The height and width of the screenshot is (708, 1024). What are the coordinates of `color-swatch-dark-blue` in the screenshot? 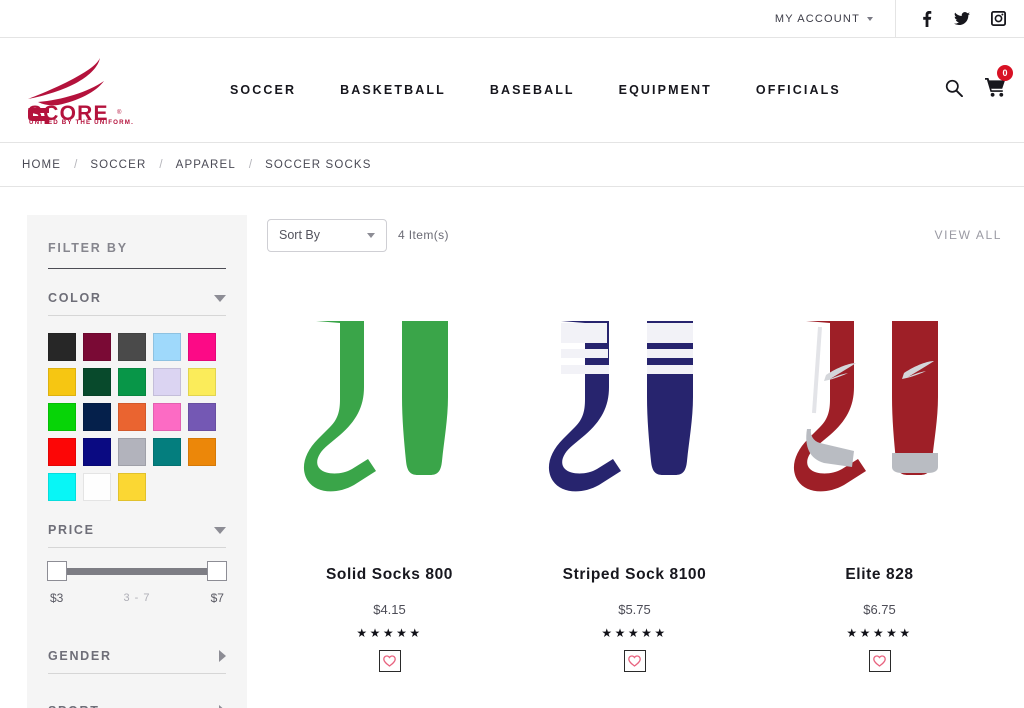 It's located at (97, 452).